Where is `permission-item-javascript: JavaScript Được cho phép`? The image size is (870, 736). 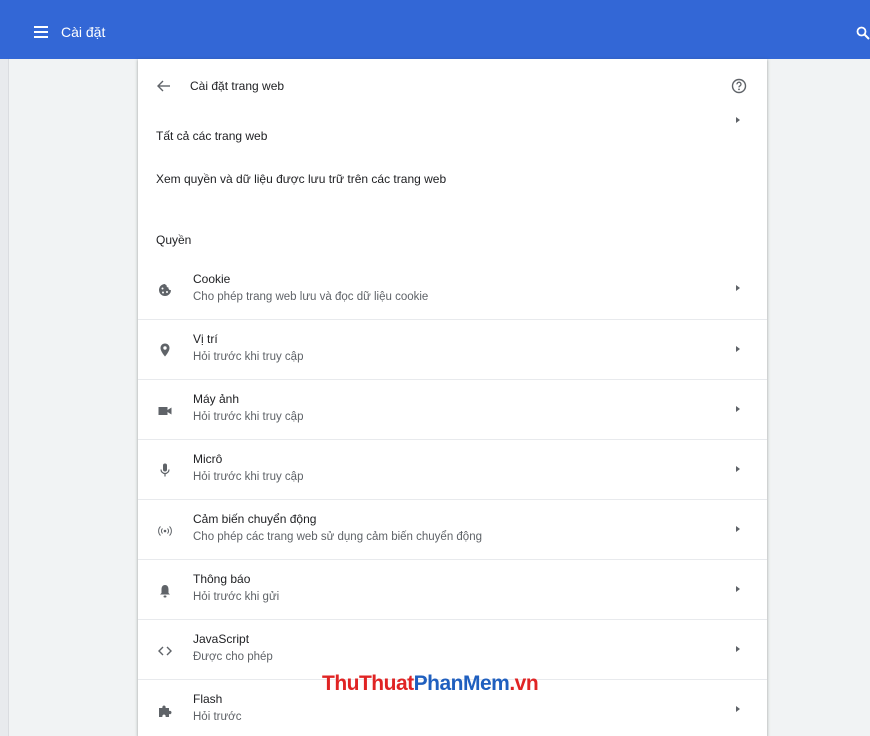
permission-item-javascript: JavaScript Được cho phép is located at coordinates (452, 649).